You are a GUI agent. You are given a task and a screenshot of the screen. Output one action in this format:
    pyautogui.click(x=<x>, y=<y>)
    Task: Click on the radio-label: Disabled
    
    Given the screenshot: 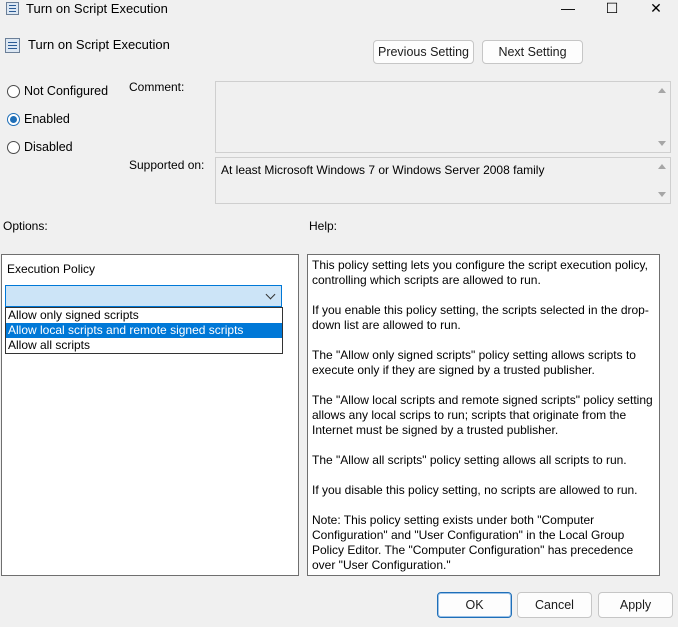 What is the action you would take?
    pyautogui.click(x=48, y=147)
    